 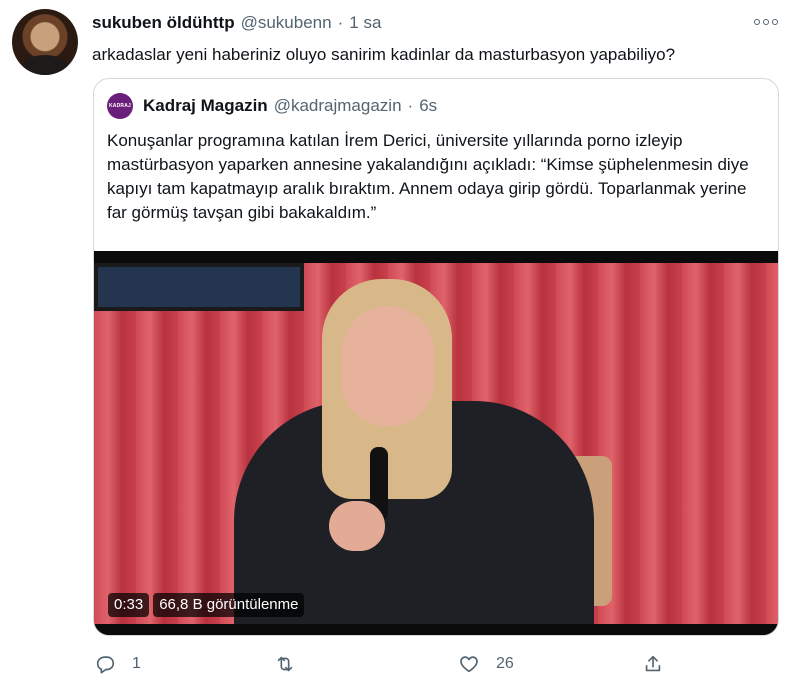 What do you see at coordinates (388, 366) in the screenshot?
I see `video-person-face` at bounding box center [388, 366].